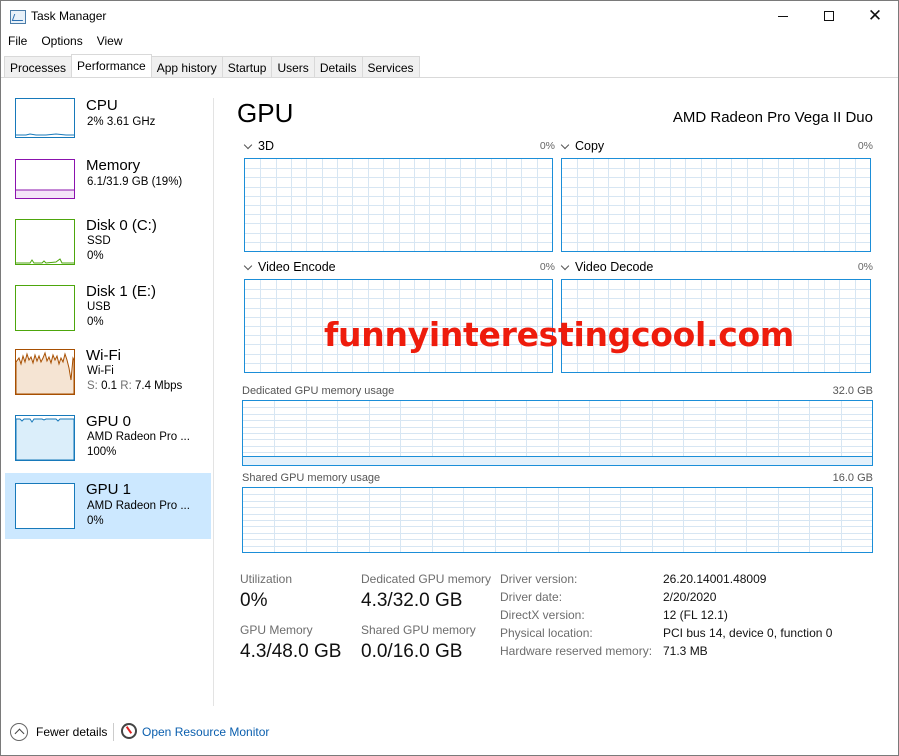 This screenshot has height=756, width=899. What do you see at coordinates (99, 241) in the screenshot?
I see `sidebar-item-detail: SSD` at bounding box center [99, 241].